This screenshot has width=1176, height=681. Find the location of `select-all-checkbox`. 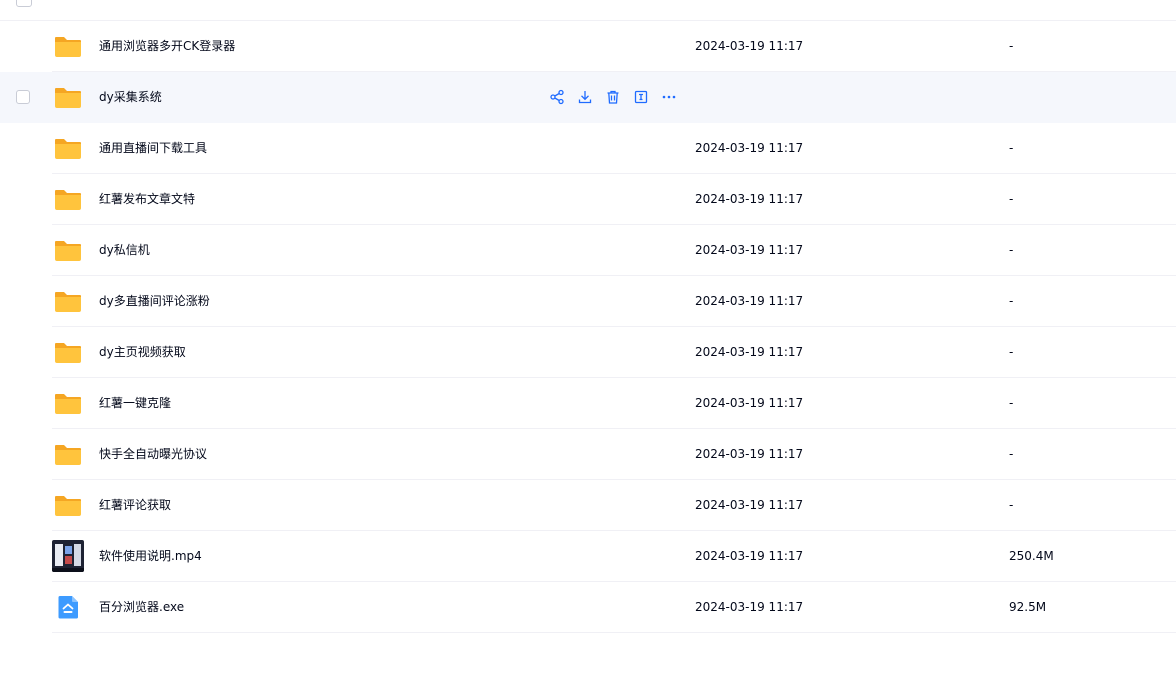

select-all-checkbox is located at coordinates (24, 3).